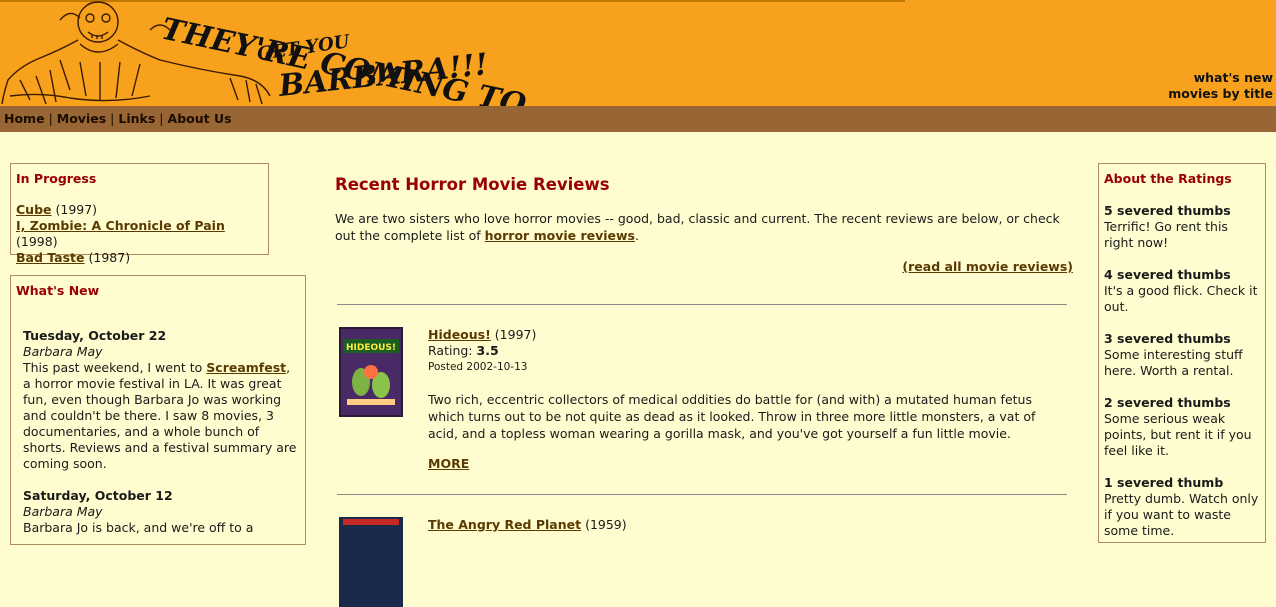 The width and height of the screenshot is (1276, 607). Describe the element at coordinates (24, 118) in the screenshot. I see `nav-home: Home` at that location.